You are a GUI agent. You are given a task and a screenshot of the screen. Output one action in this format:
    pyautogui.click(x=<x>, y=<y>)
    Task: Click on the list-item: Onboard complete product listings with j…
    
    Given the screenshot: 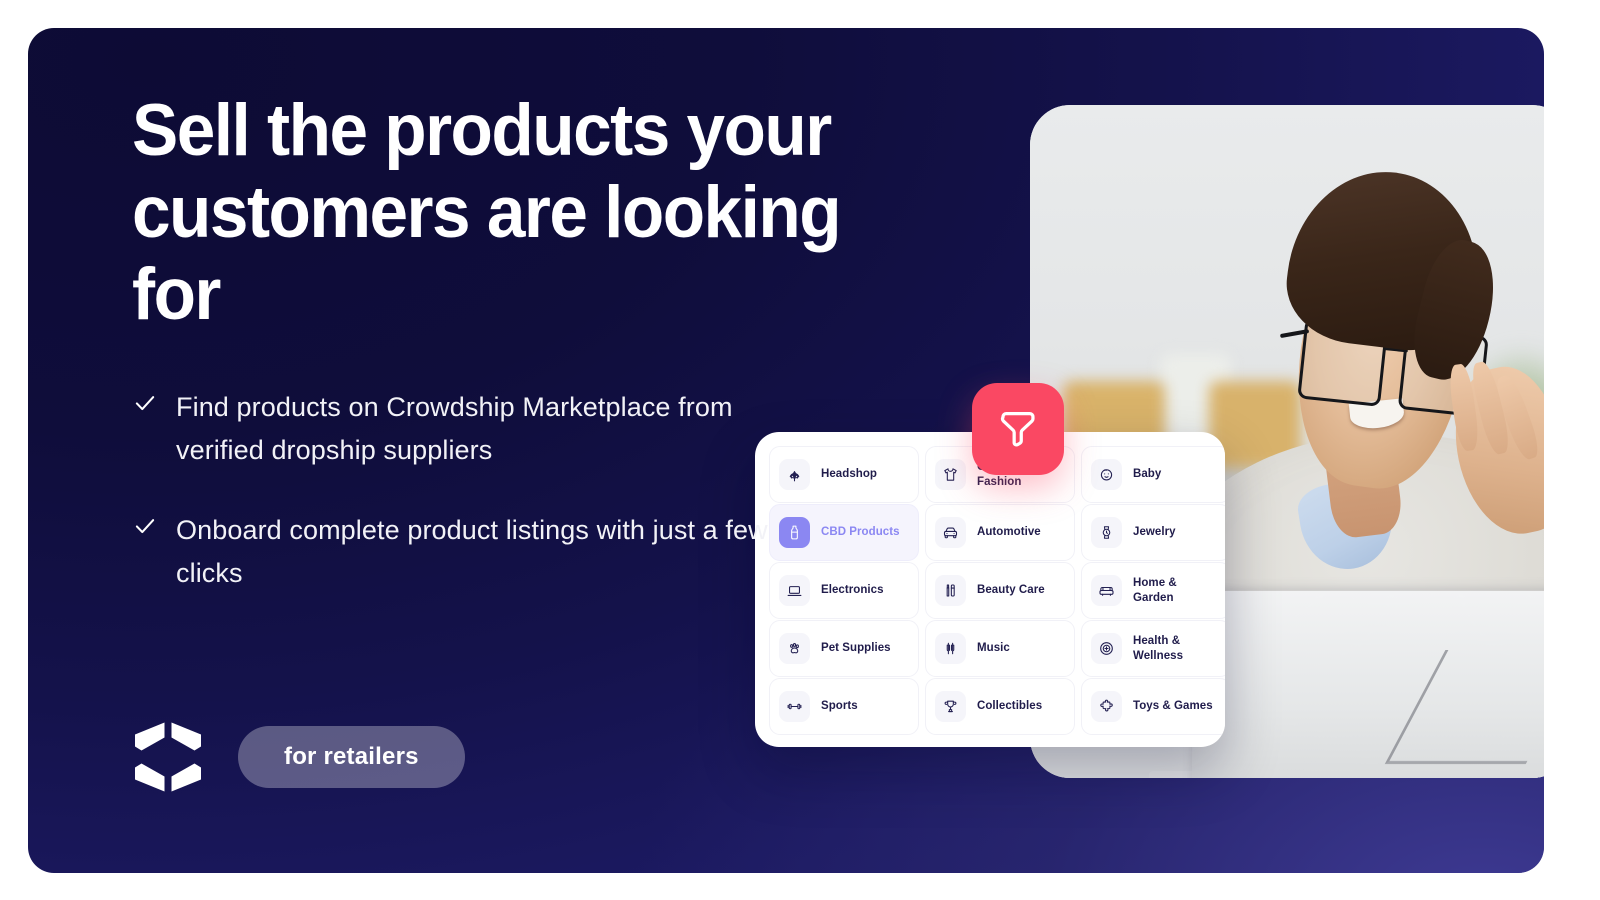 What is the action you would take?
    pyautogui.click(x=482, y=551)
    